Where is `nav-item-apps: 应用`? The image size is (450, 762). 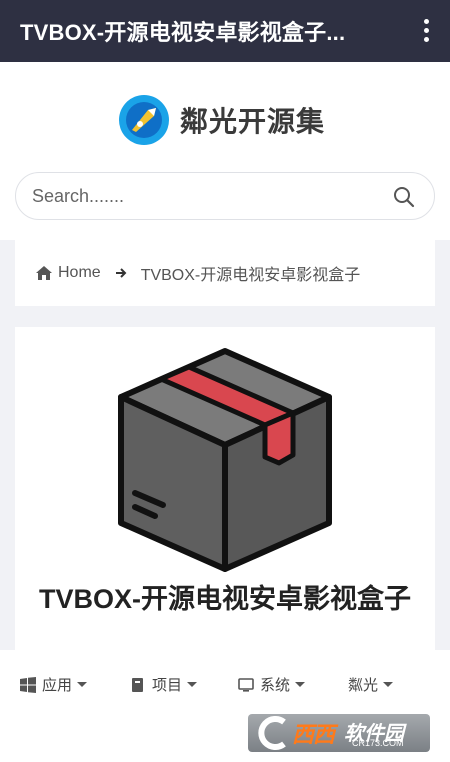 nav-item-apps: 应用 is located at coordinates (54, 684).